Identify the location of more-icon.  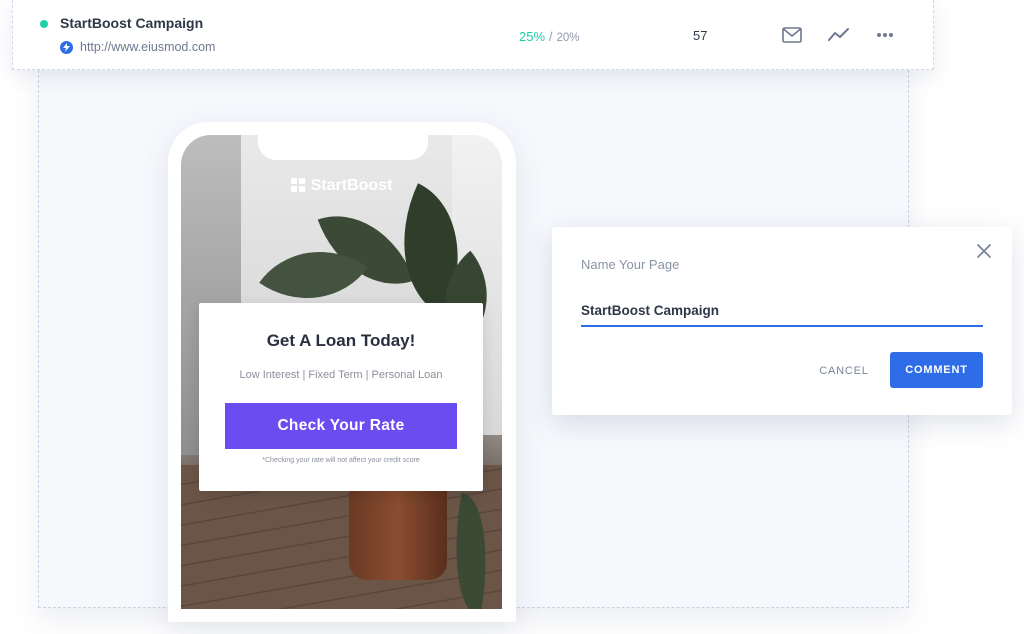
(885, 37).